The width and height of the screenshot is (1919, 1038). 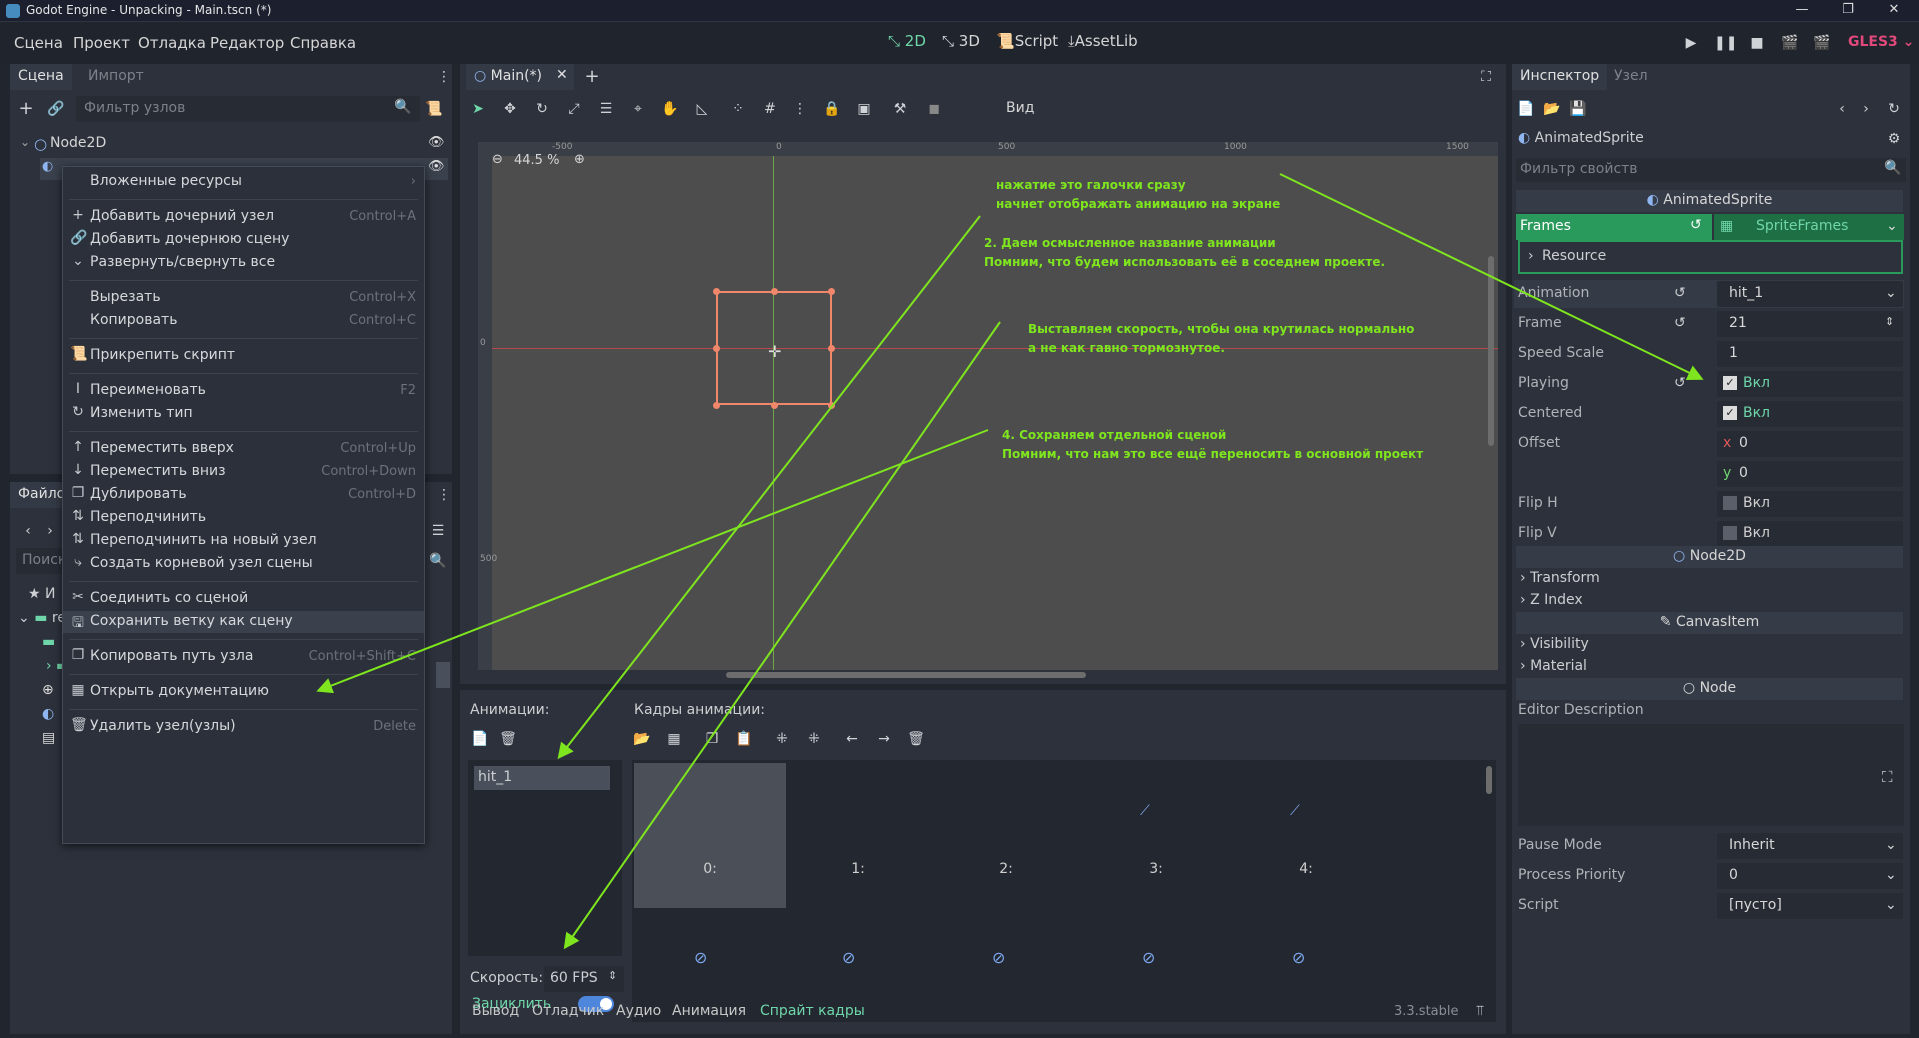 What do you see at coordinates (652, 561) in the screenshot?
I see `arrow-to-save-branch` at bounding box center [652, 561].